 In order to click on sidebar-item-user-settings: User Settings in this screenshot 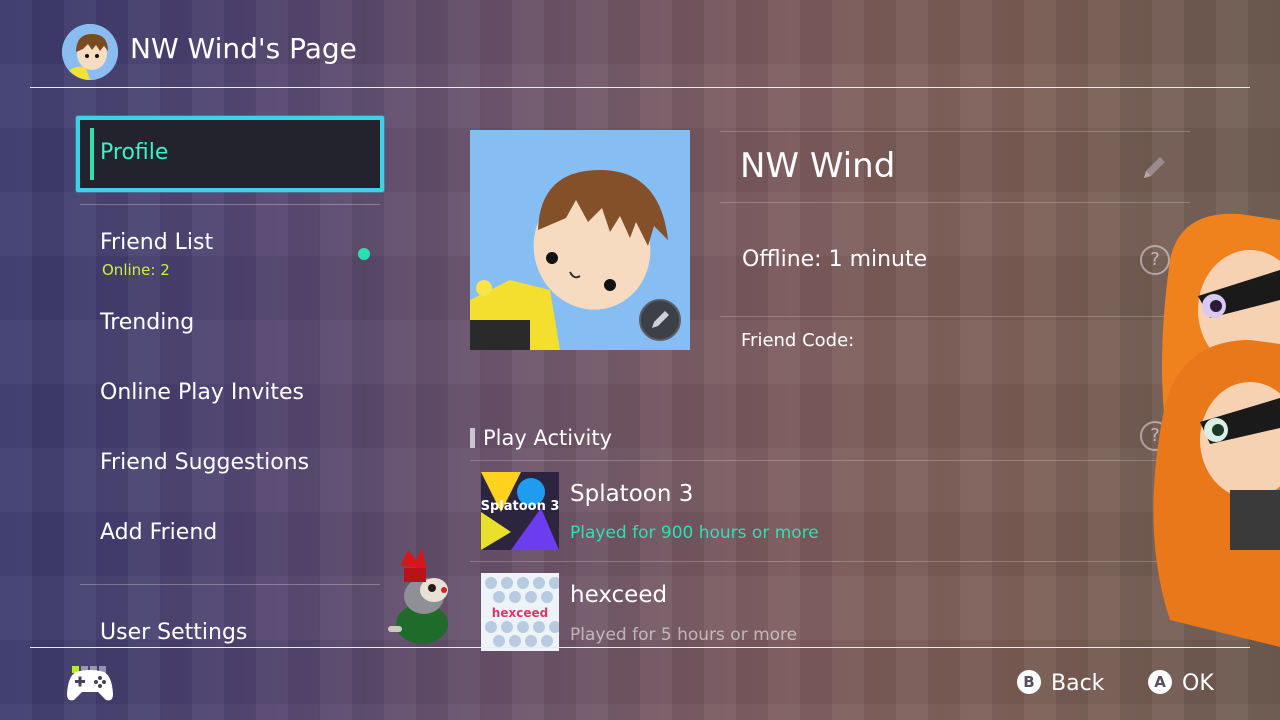, I will do `click(173, 632)`.